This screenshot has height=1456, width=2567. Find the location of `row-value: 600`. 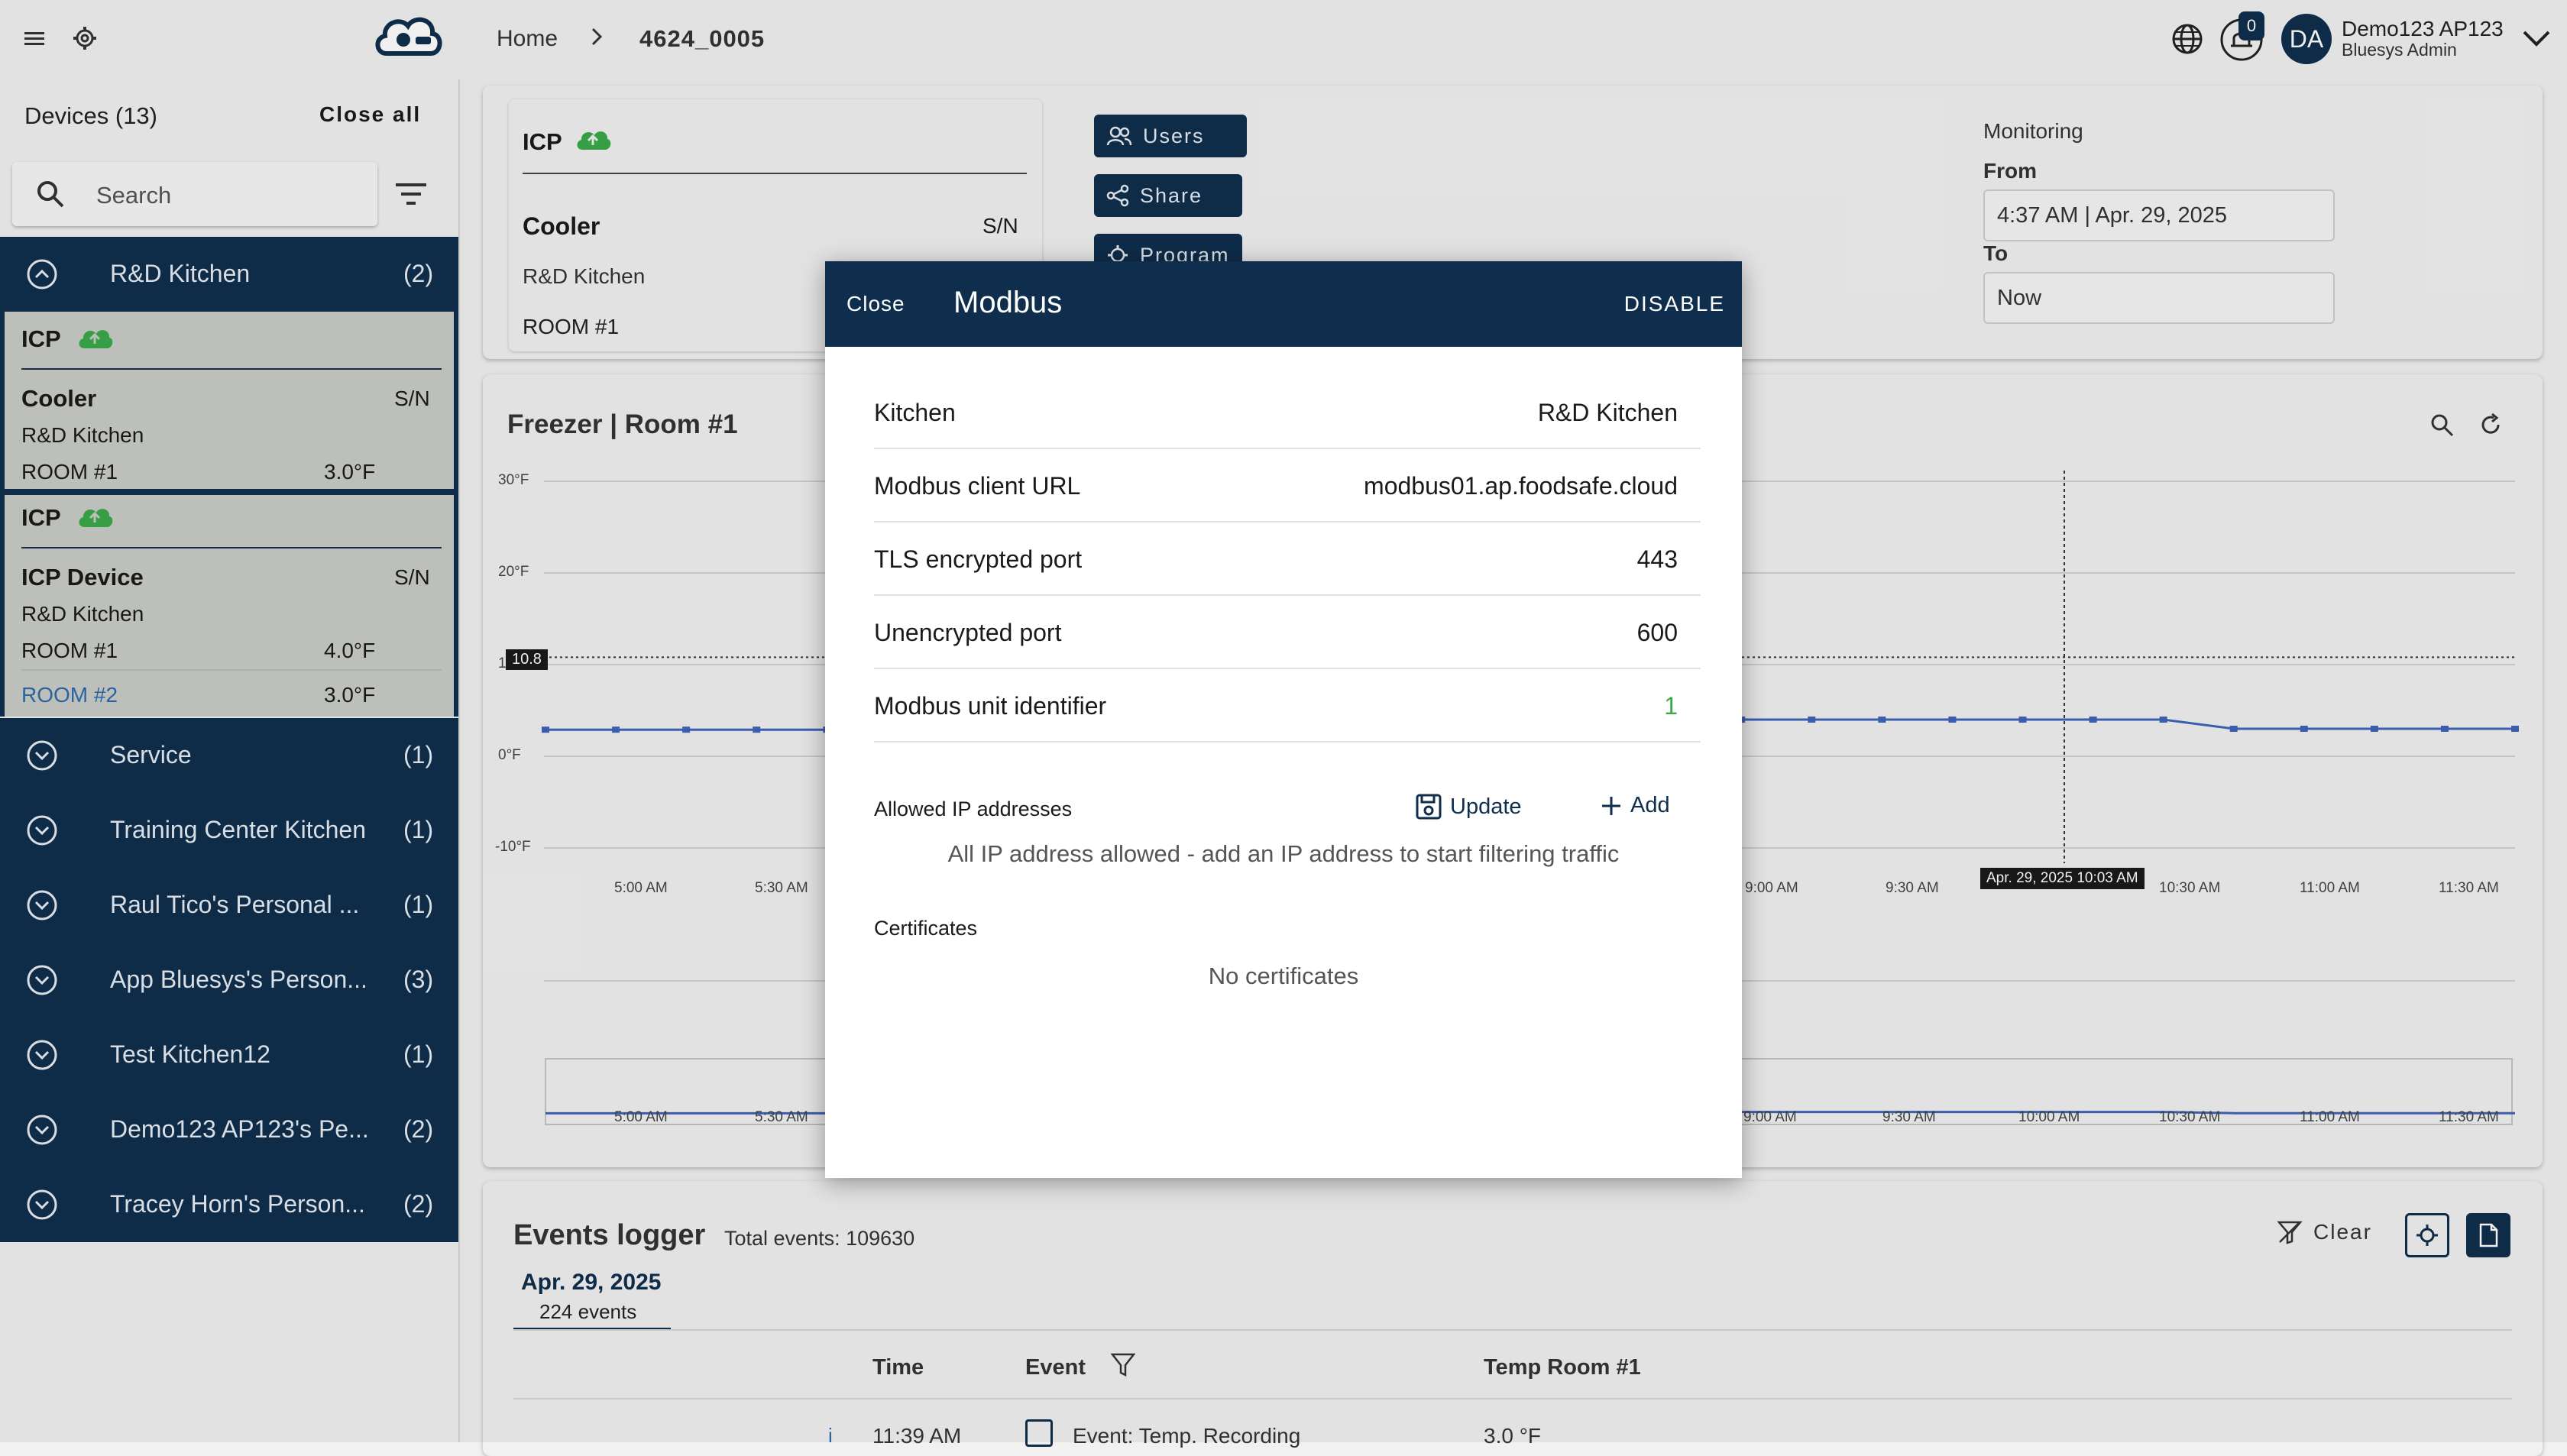

row-value: 600 is located at coordinates (1657, 632).